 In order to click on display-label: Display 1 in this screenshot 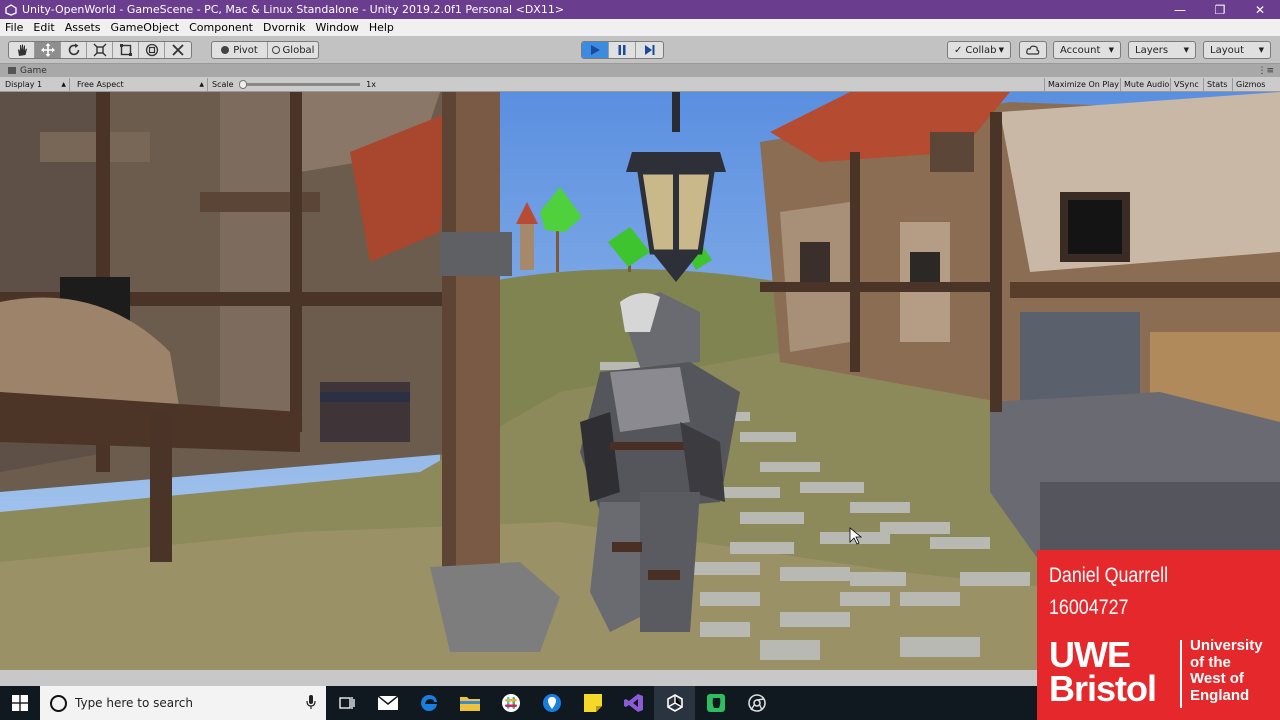, I will do `click(24, 84)`.